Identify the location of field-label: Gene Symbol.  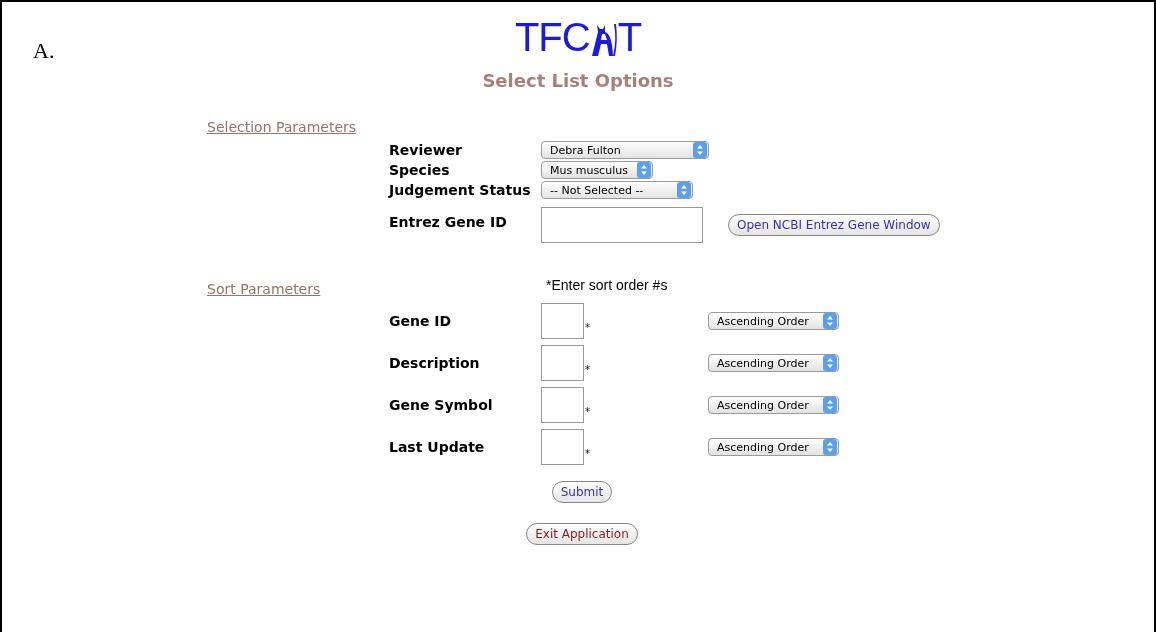
(441, 405).